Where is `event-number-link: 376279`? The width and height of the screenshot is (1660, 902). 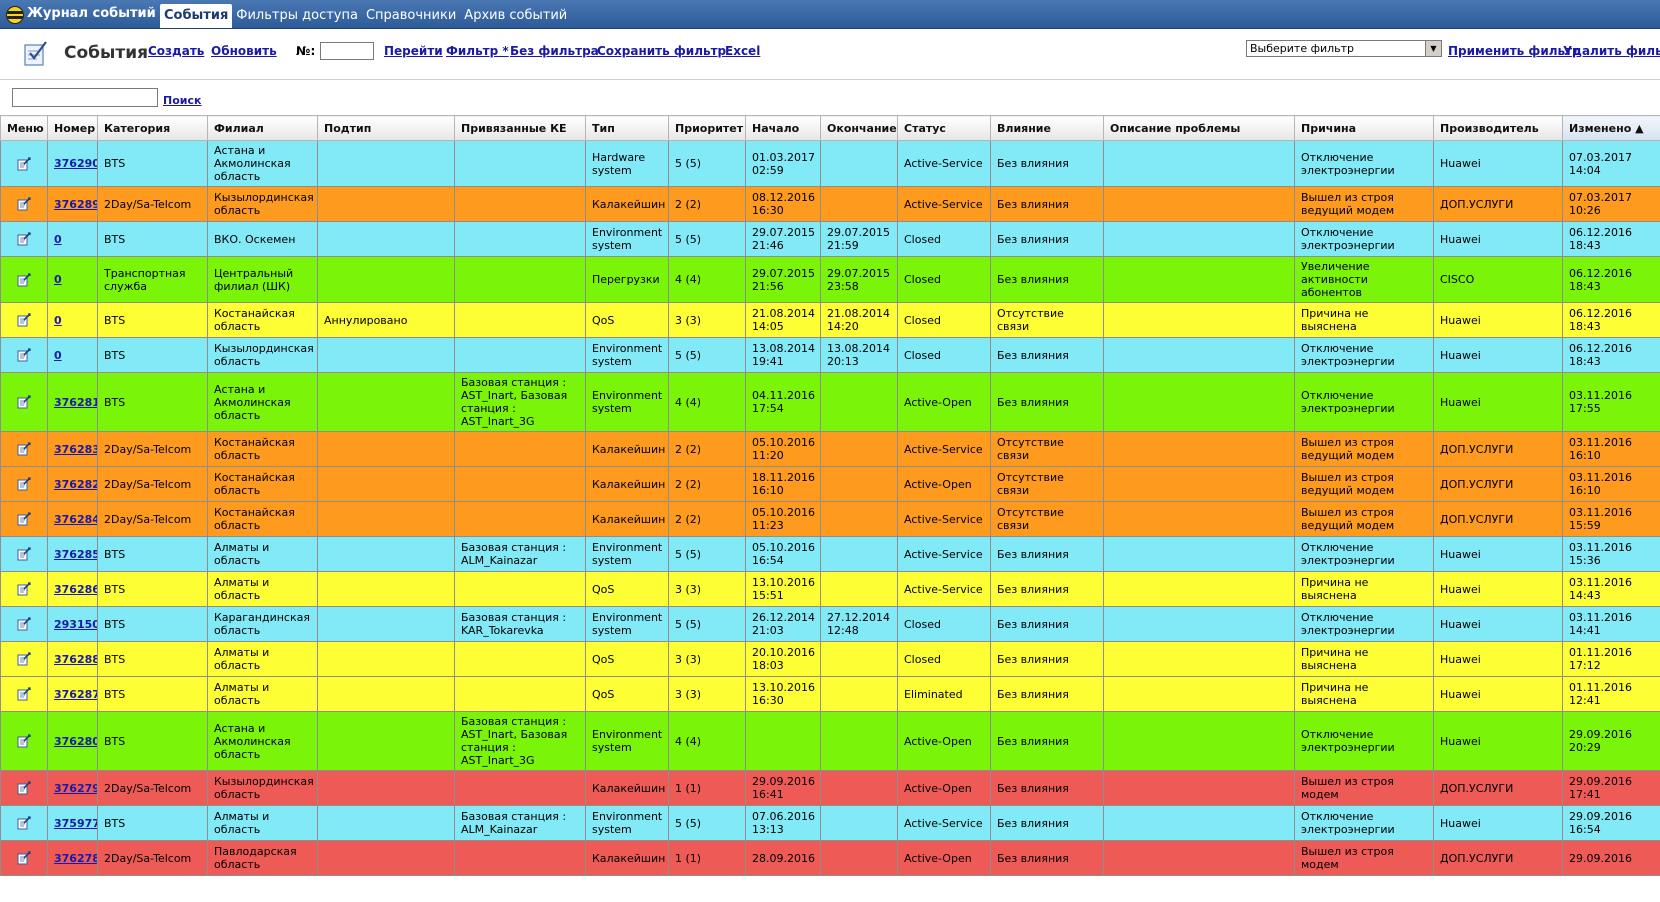
event-number-link: 376279 is located at coordinates (75, 788).